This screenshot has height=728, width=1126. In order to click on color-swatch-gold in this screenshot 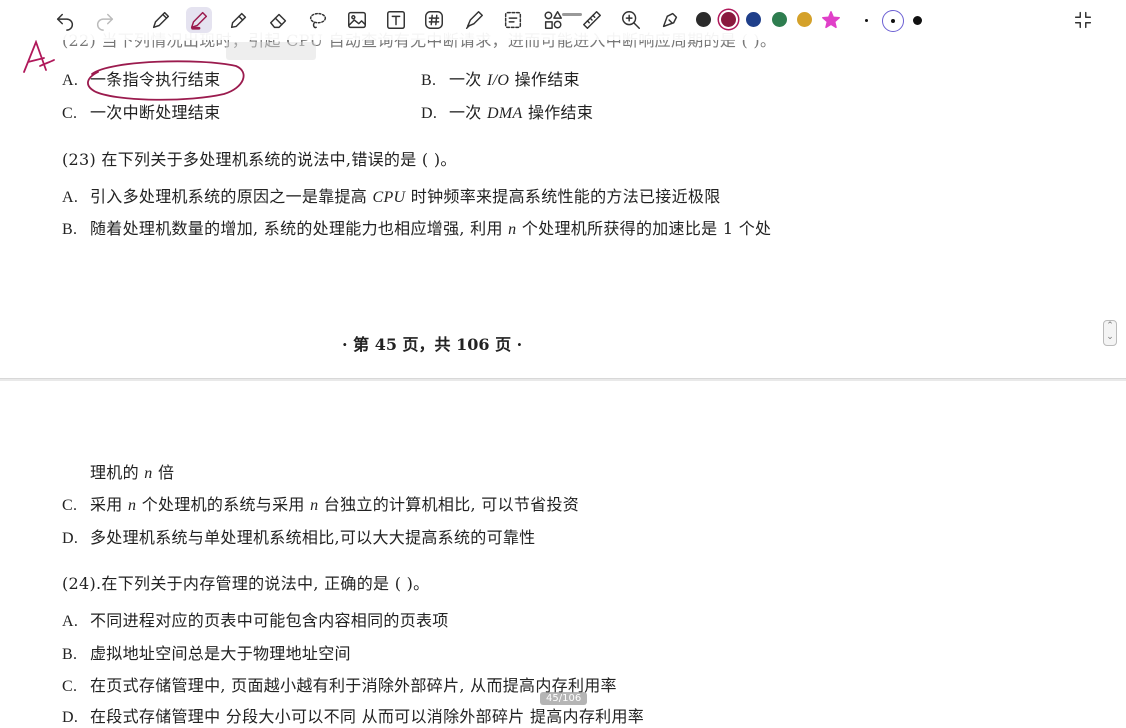, I will do `click(804, 19)`.